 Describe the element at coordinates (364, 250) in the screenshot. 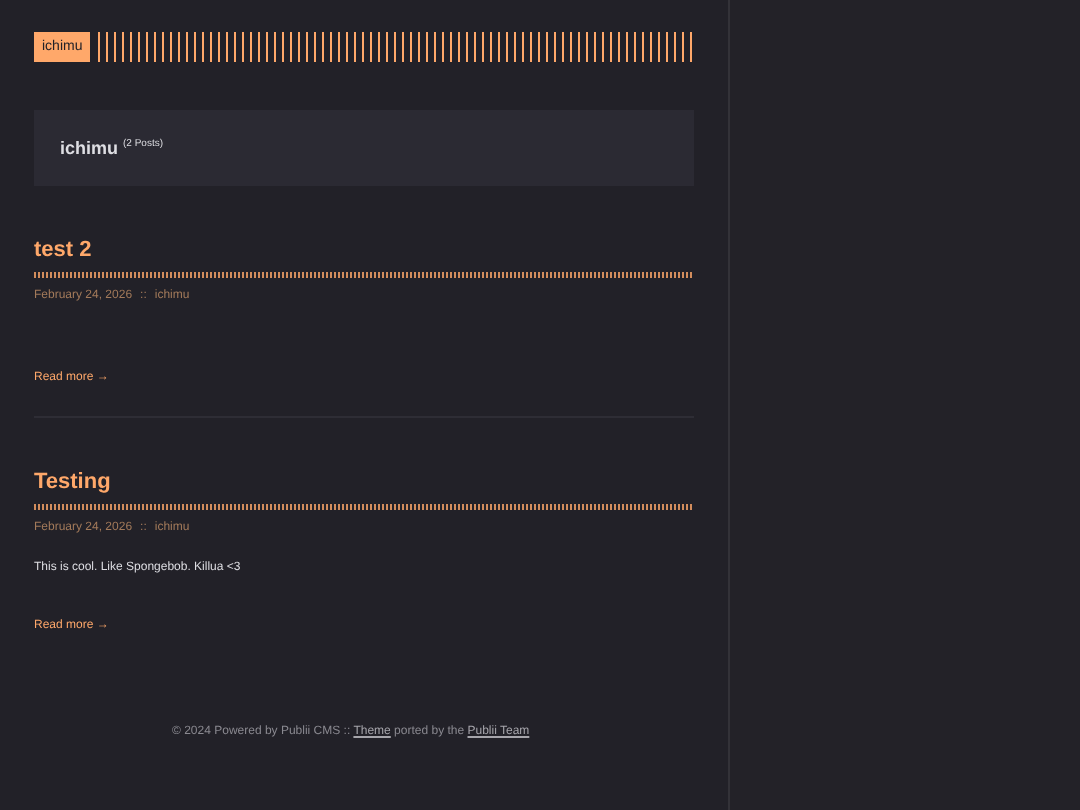

I see `post-title: test 2` at that location.